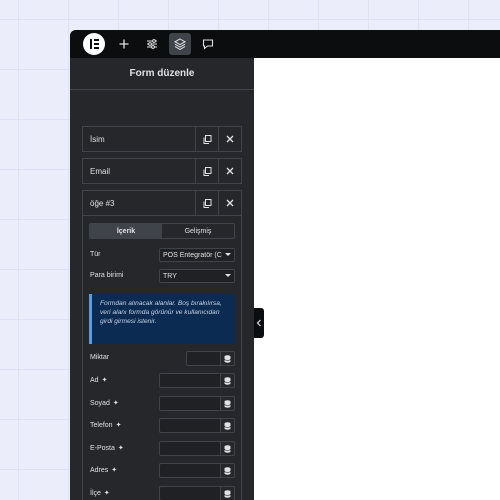  I want to click on add-element-button, so click(124, 44).